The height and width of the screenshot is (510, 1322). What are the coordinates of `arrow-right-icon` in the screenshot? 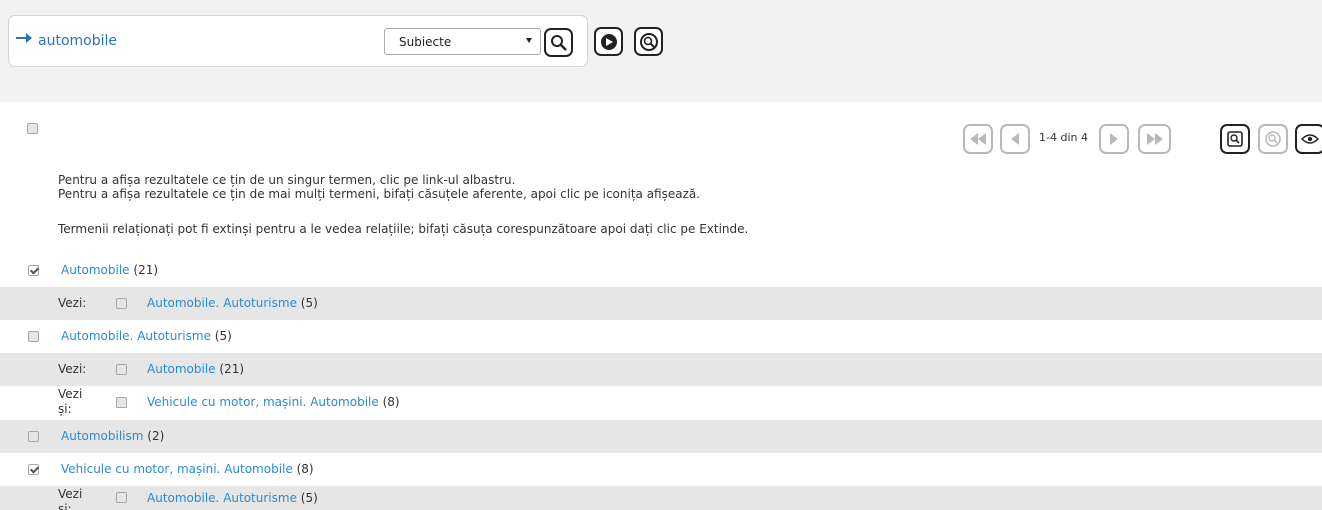 It's located at (24, 38).